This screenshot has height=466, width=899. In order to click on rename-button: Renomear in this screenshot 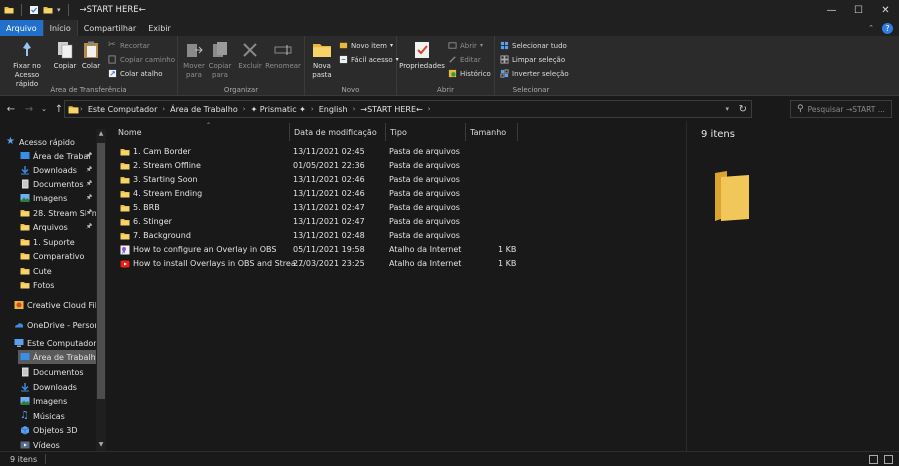, I will do `click(283, 55)`.